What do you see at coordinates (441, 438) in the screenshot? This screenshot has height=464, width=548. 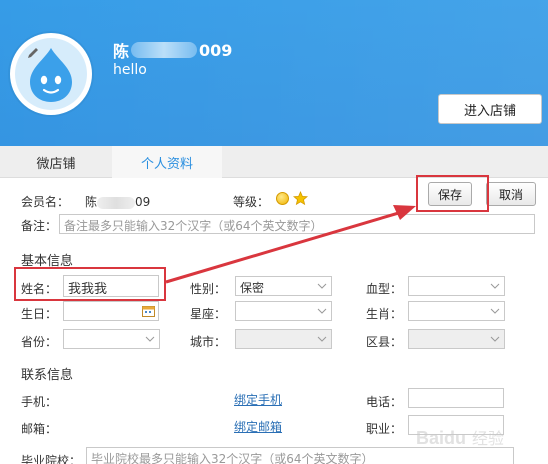 I see `svg-text: Baidu` at bounding box center [441, 438].